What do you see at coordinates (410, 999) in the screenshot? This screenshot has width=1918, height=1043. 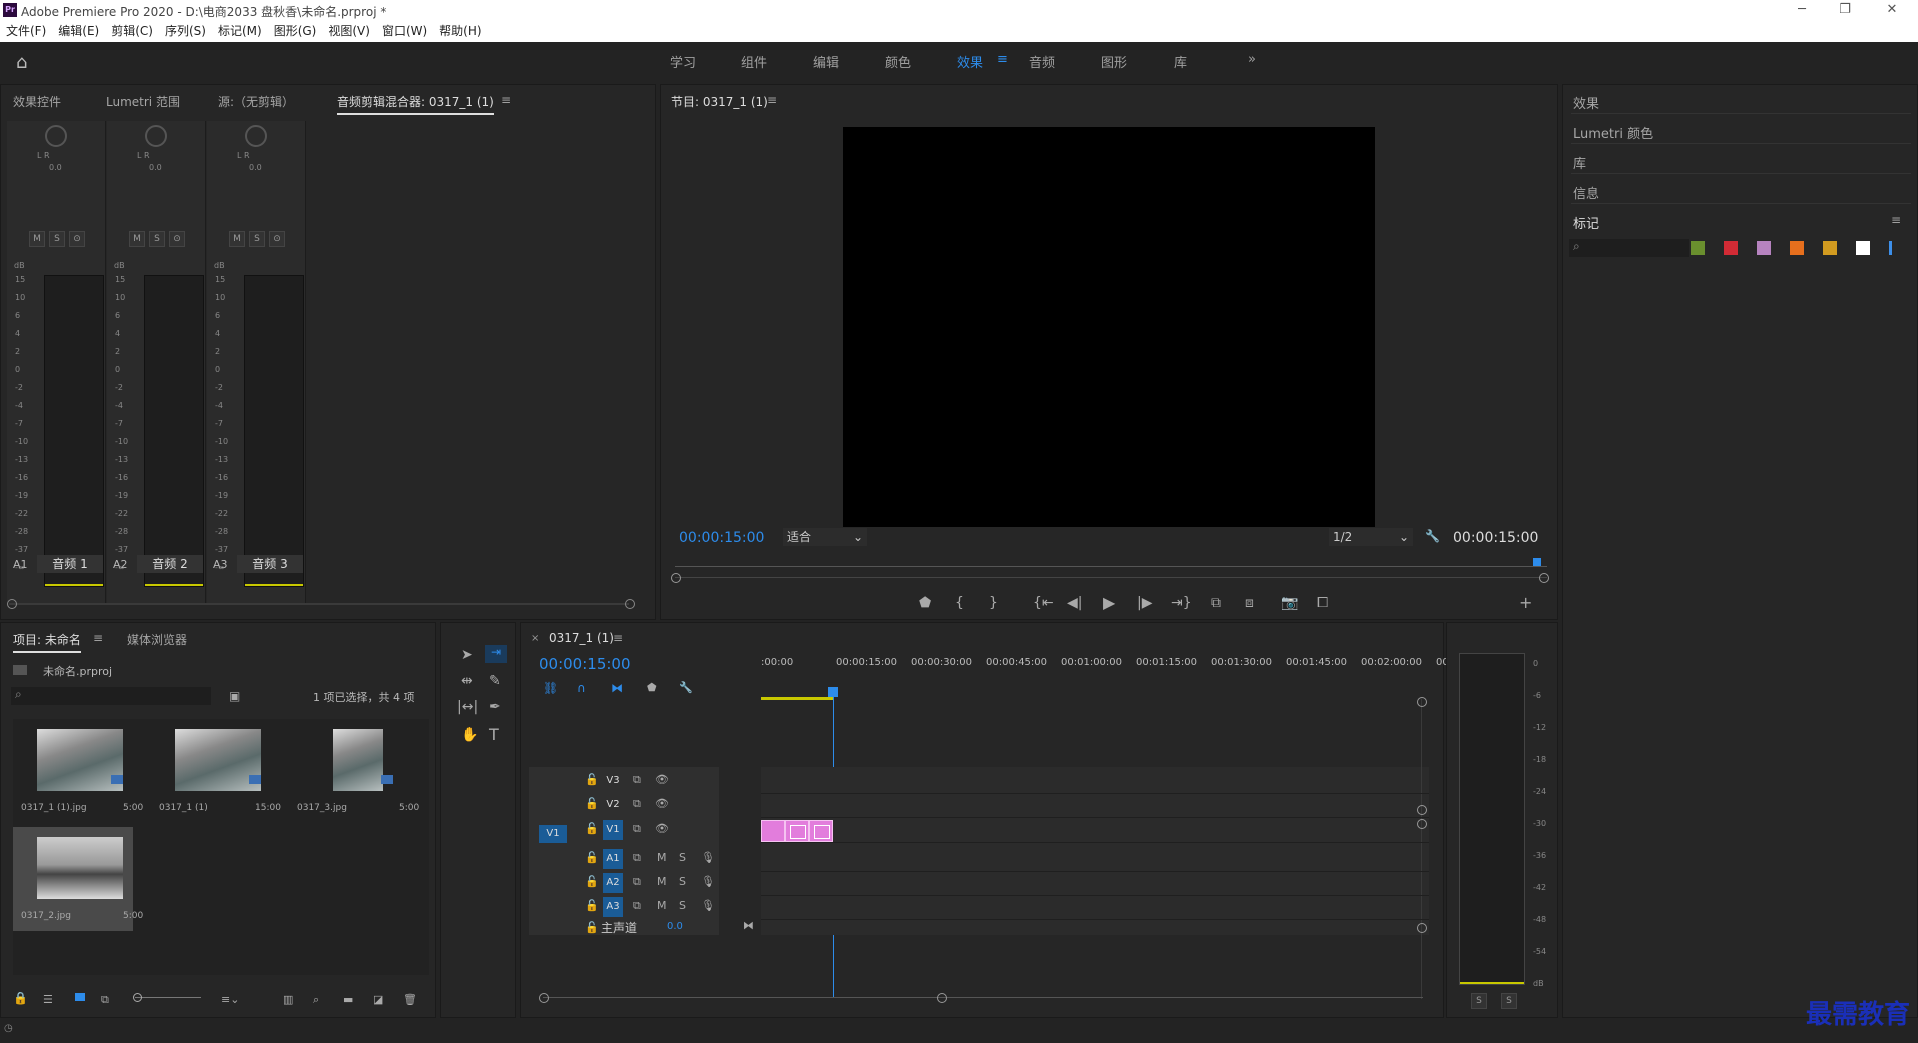 I see `trash-icon: 🗑` at bounding box center [410, 999].